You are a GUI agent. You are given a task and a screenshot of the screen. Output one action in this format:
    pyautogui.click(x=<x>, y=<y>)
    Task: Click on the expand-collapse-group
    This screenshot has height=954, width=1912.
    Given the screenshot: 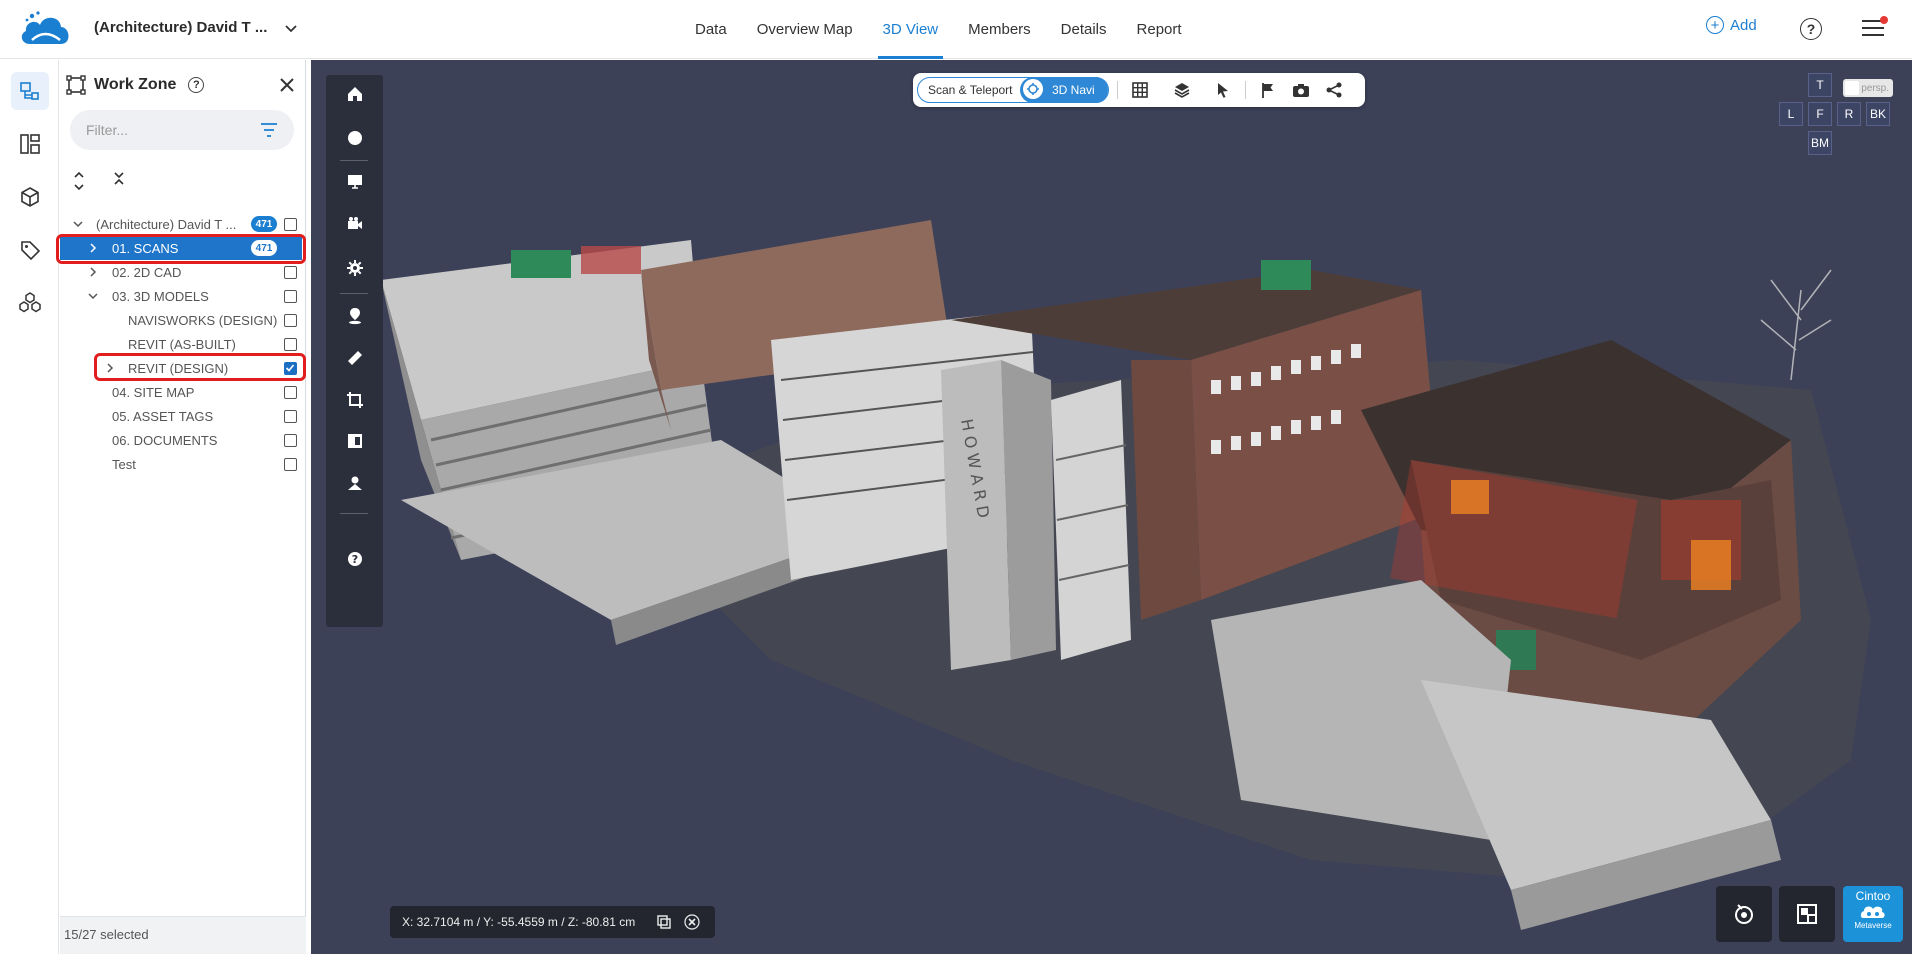 What is the action you would take?
    pyautogui.click(x=99, y=181)
    